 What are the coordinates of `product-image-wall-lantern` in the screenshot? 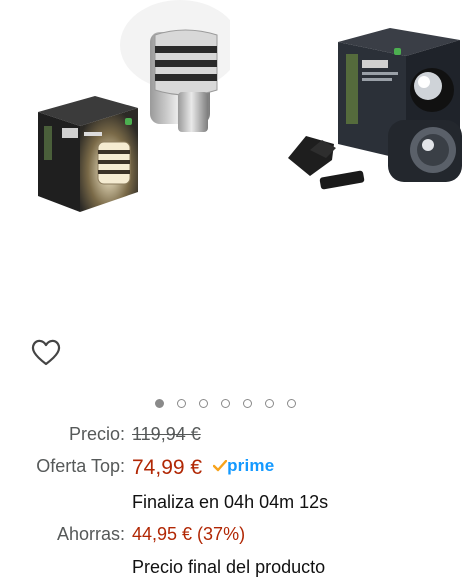 It's located at (134, 106).